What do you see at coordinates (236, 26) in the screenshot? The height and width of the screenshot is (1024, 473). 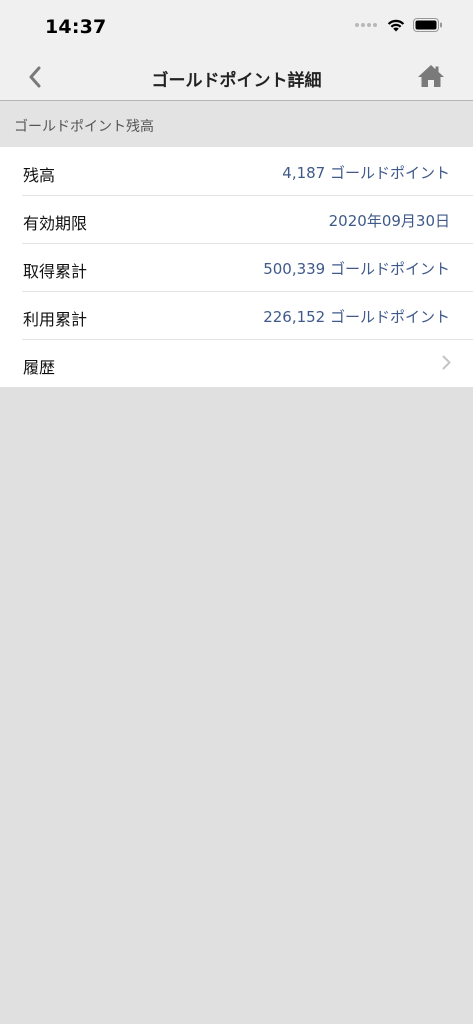 I see `status-bar: 14:37` at bounding box center [236, 26].